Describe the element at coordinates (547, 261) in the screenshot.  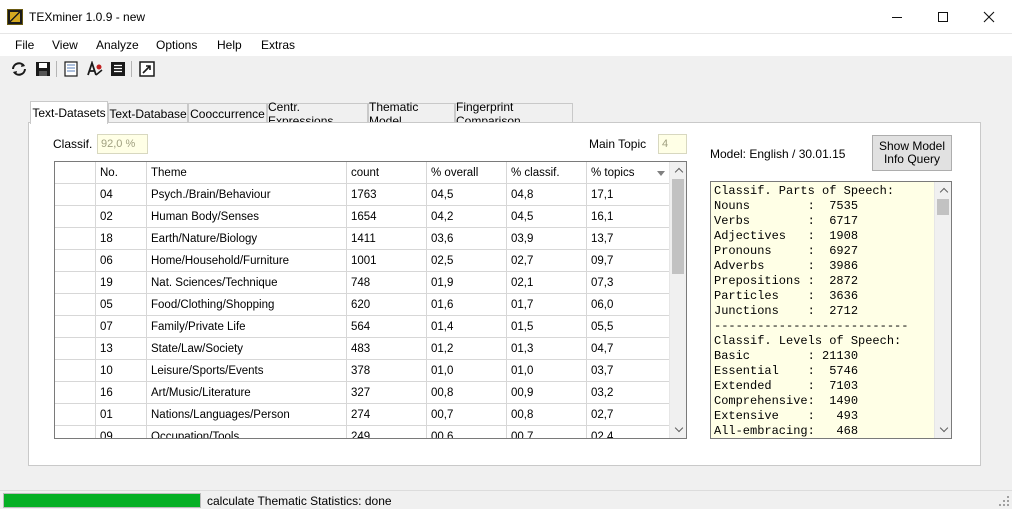
I see `cell-classif: 02,7` at that location.